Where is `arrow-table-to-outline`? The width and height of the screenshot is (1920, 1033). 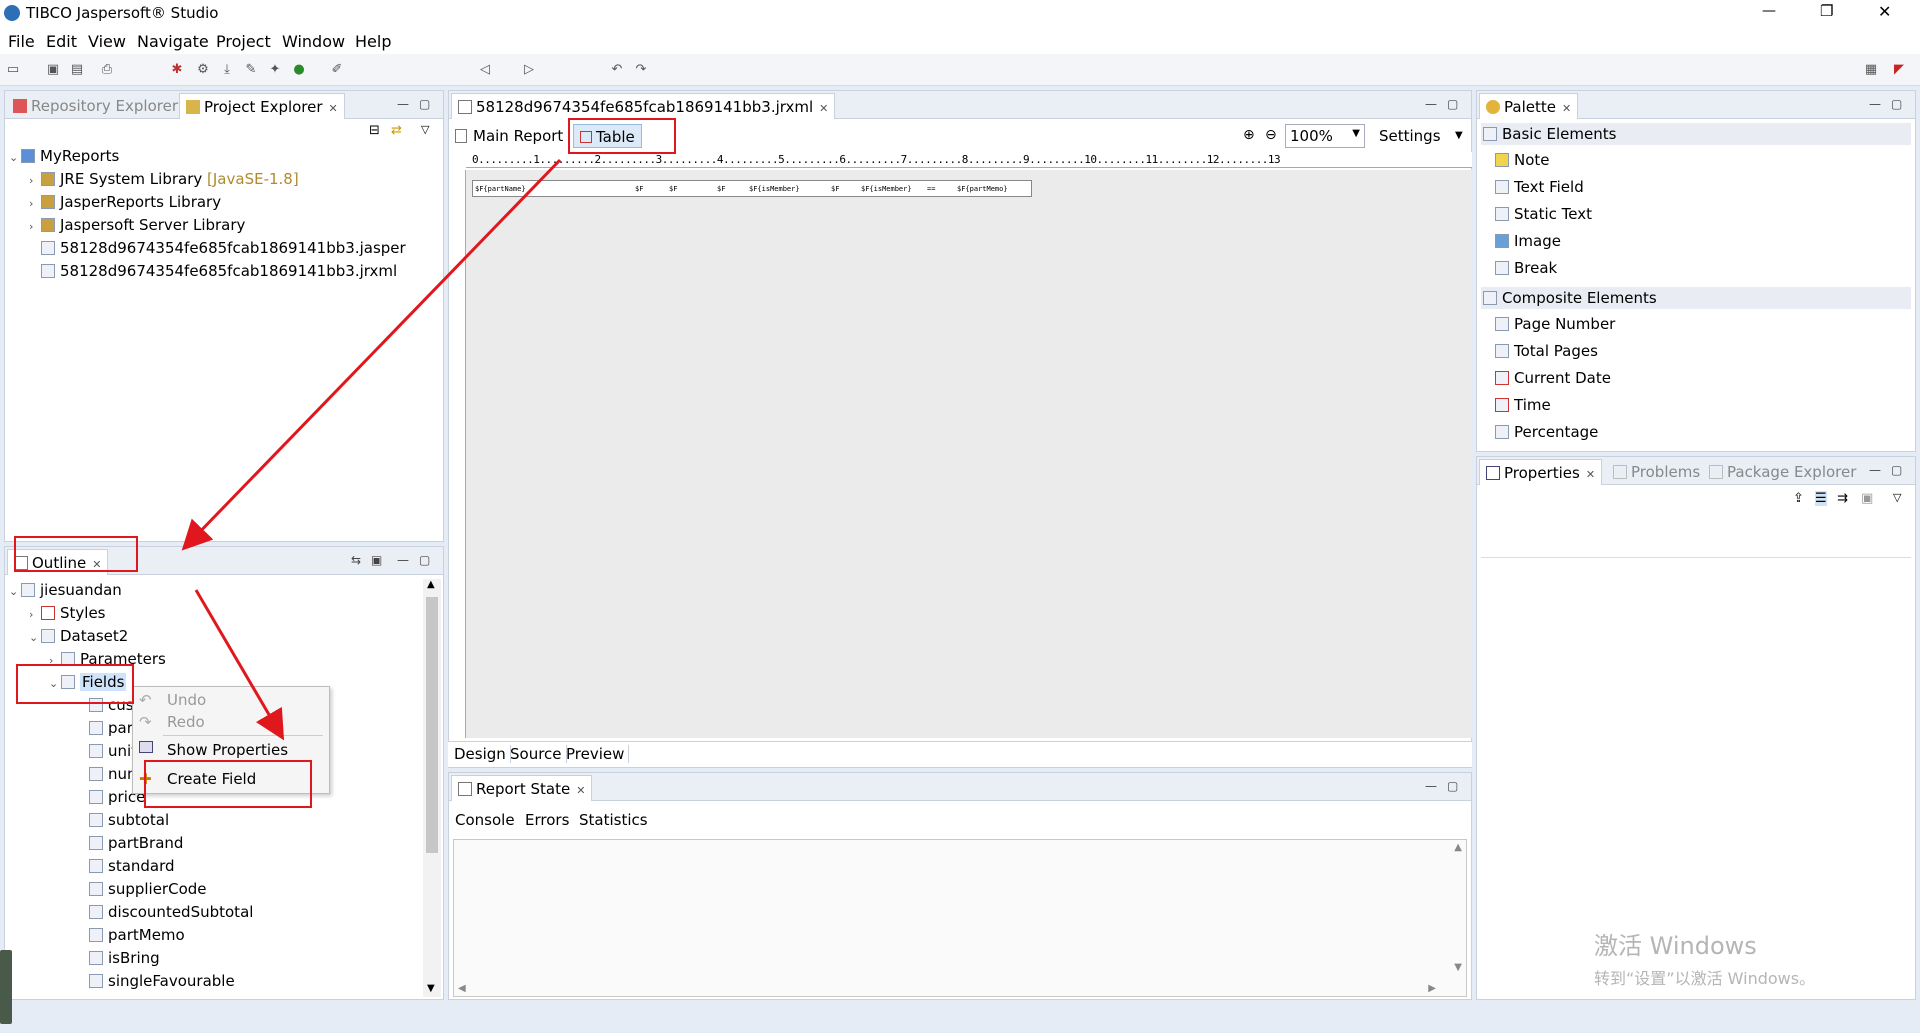 arrow-table-to-outline is located at coordinates (371, 354).